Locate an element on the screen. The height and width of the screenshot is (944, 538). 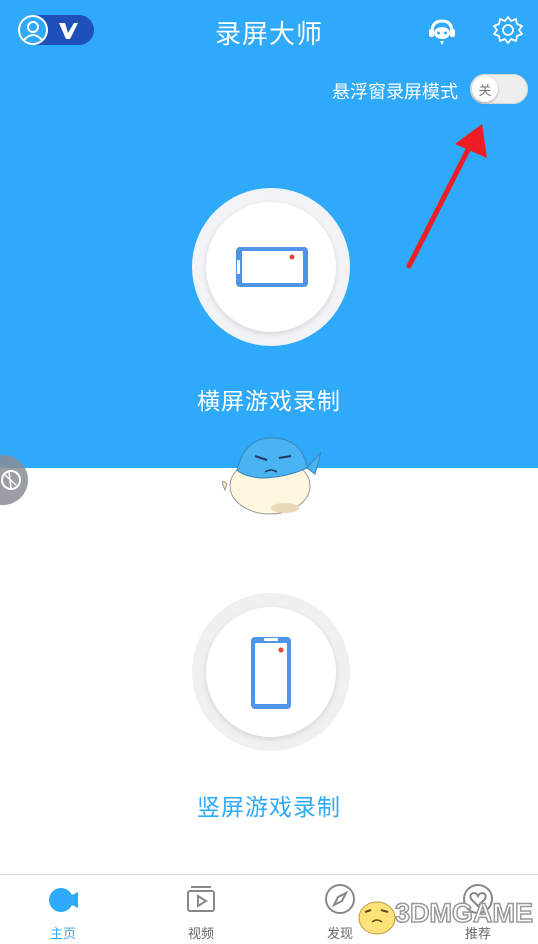
red-arrow-annotation is located at coordinates (446, 196).